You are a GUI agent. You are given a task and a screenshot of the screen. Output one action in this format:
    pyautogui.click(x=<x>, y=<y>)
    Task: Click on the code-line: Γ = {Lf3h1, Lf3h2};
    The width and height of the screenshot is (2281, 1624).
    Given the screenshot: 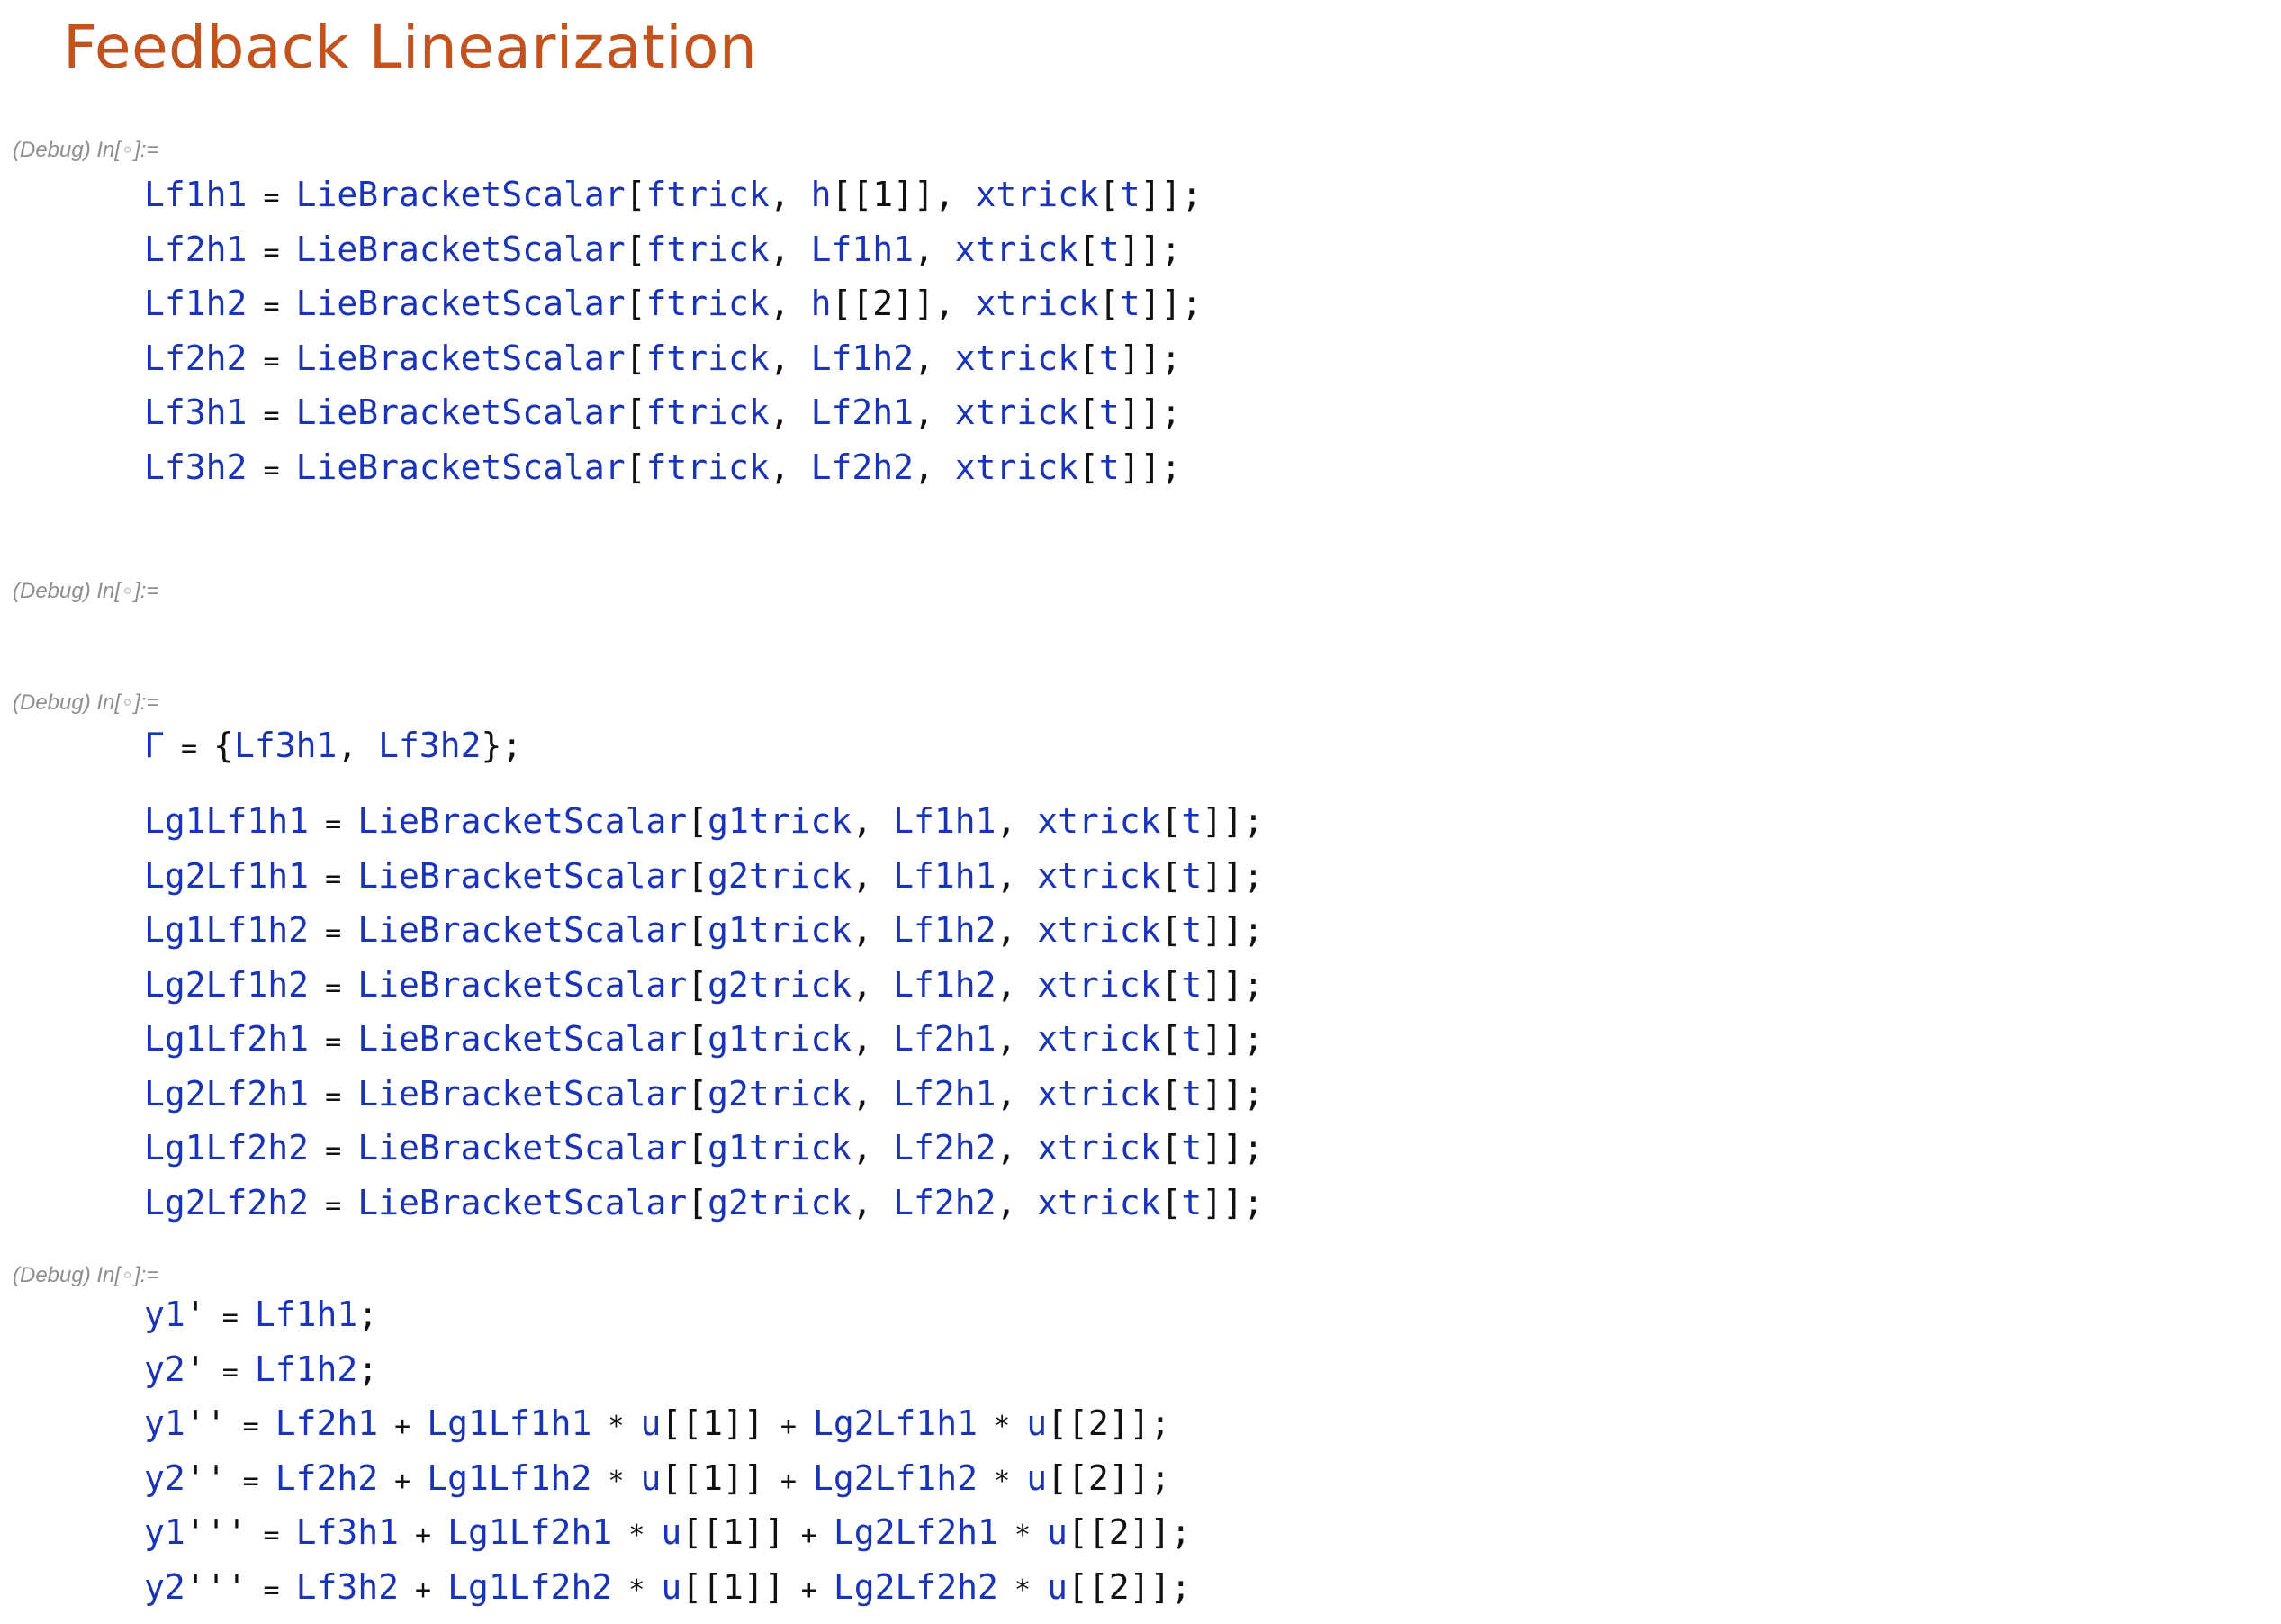 What is the action you would take?
    pyautogui.click(x=333, y=745)
    